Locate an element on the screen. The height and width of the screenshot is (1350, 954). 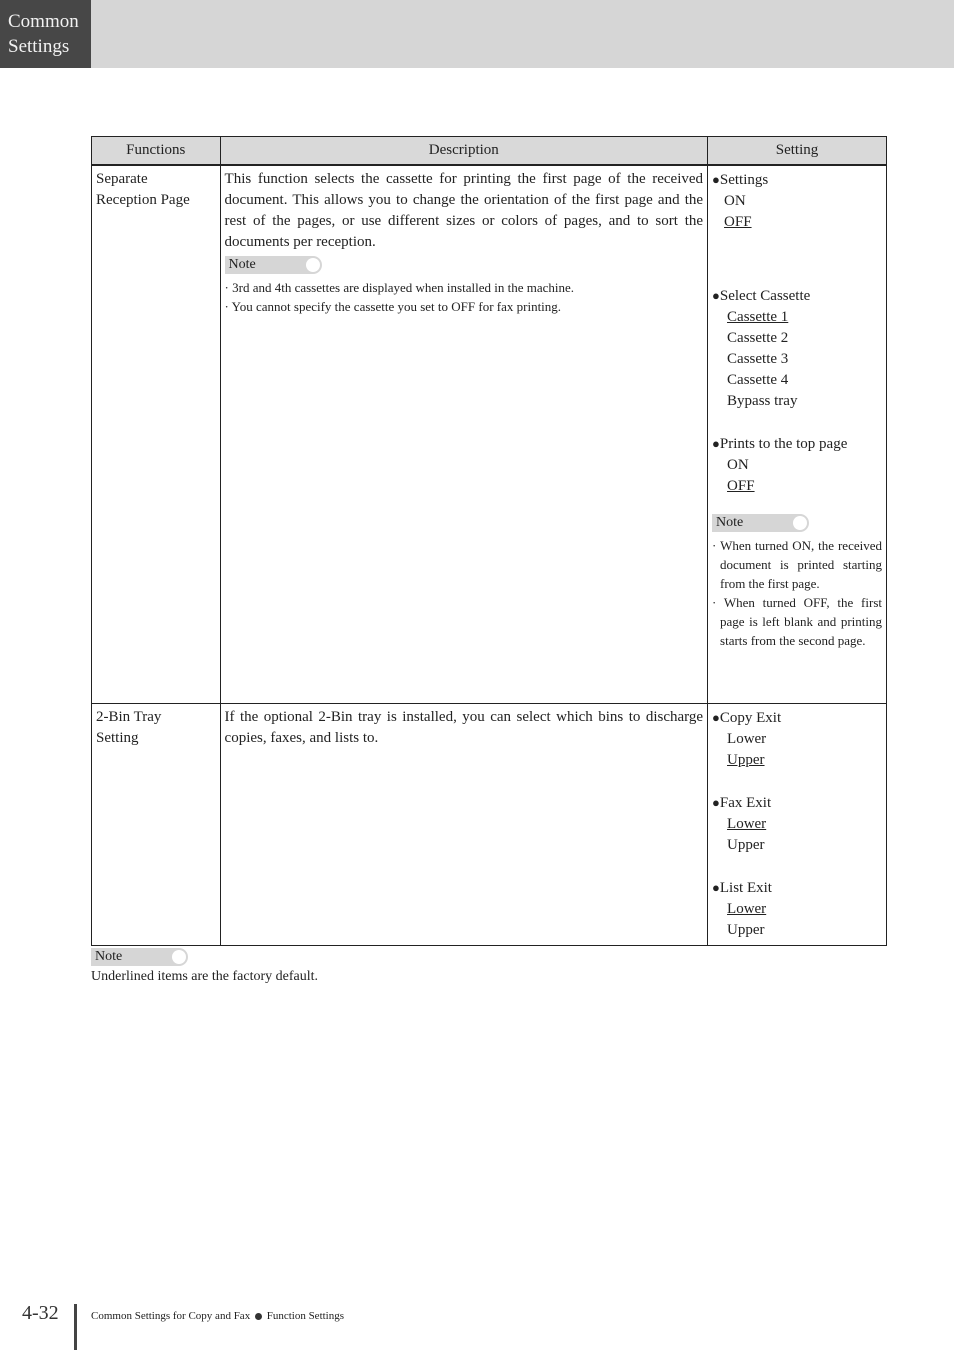
function-name-line: Reception Page is located at coordinates (143, 200).